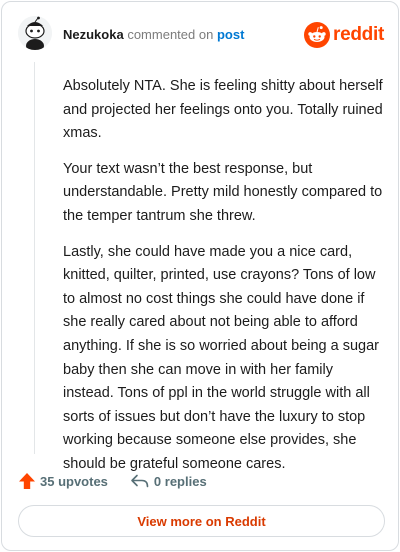 This screenshot has width=400, height=552. Describe the element at coordinates (317, 35) in the screenshot. I see `reddit-logo-icon` at that location.